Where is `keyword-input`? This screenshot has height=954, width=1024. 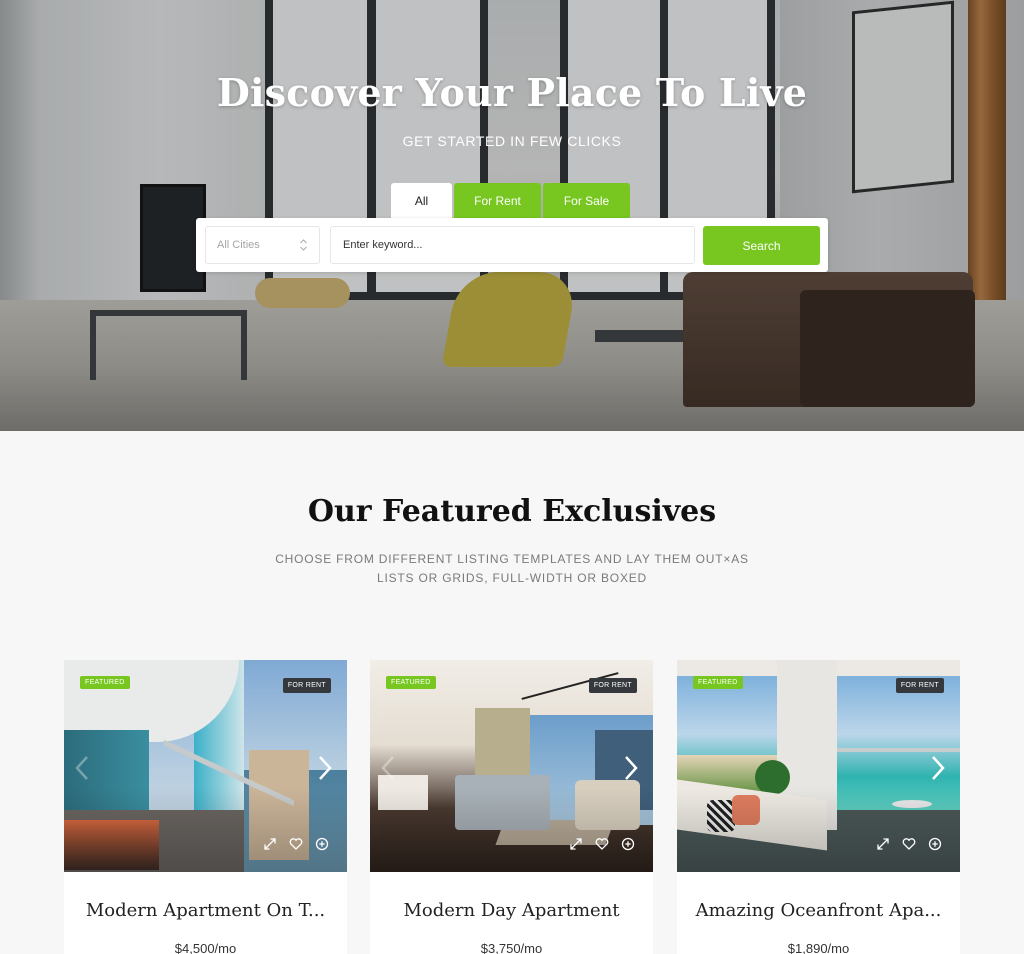 keyword-input is located at coordinates (512, 245).